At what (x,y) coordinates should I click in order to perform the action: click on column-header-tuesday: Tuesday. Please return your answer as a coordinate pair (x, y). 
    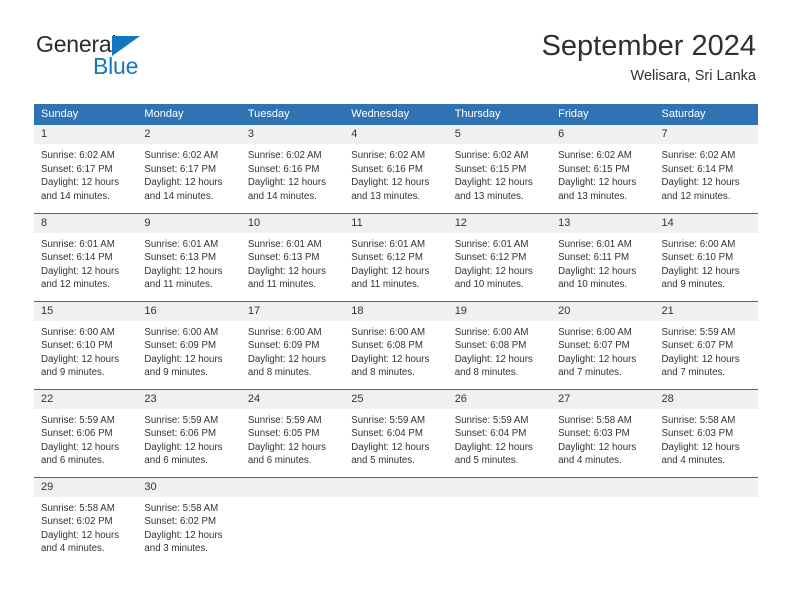
    Looking at the image, I should click on (292, 114).